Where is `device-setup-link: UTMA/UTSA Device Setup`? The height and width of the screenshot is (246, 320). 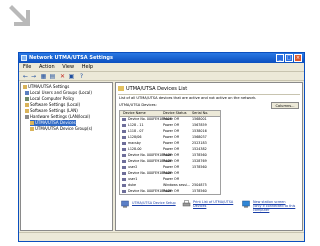 device-setup-link: UTMA/UTSA Device Setup is located at coordinates (154, 203).